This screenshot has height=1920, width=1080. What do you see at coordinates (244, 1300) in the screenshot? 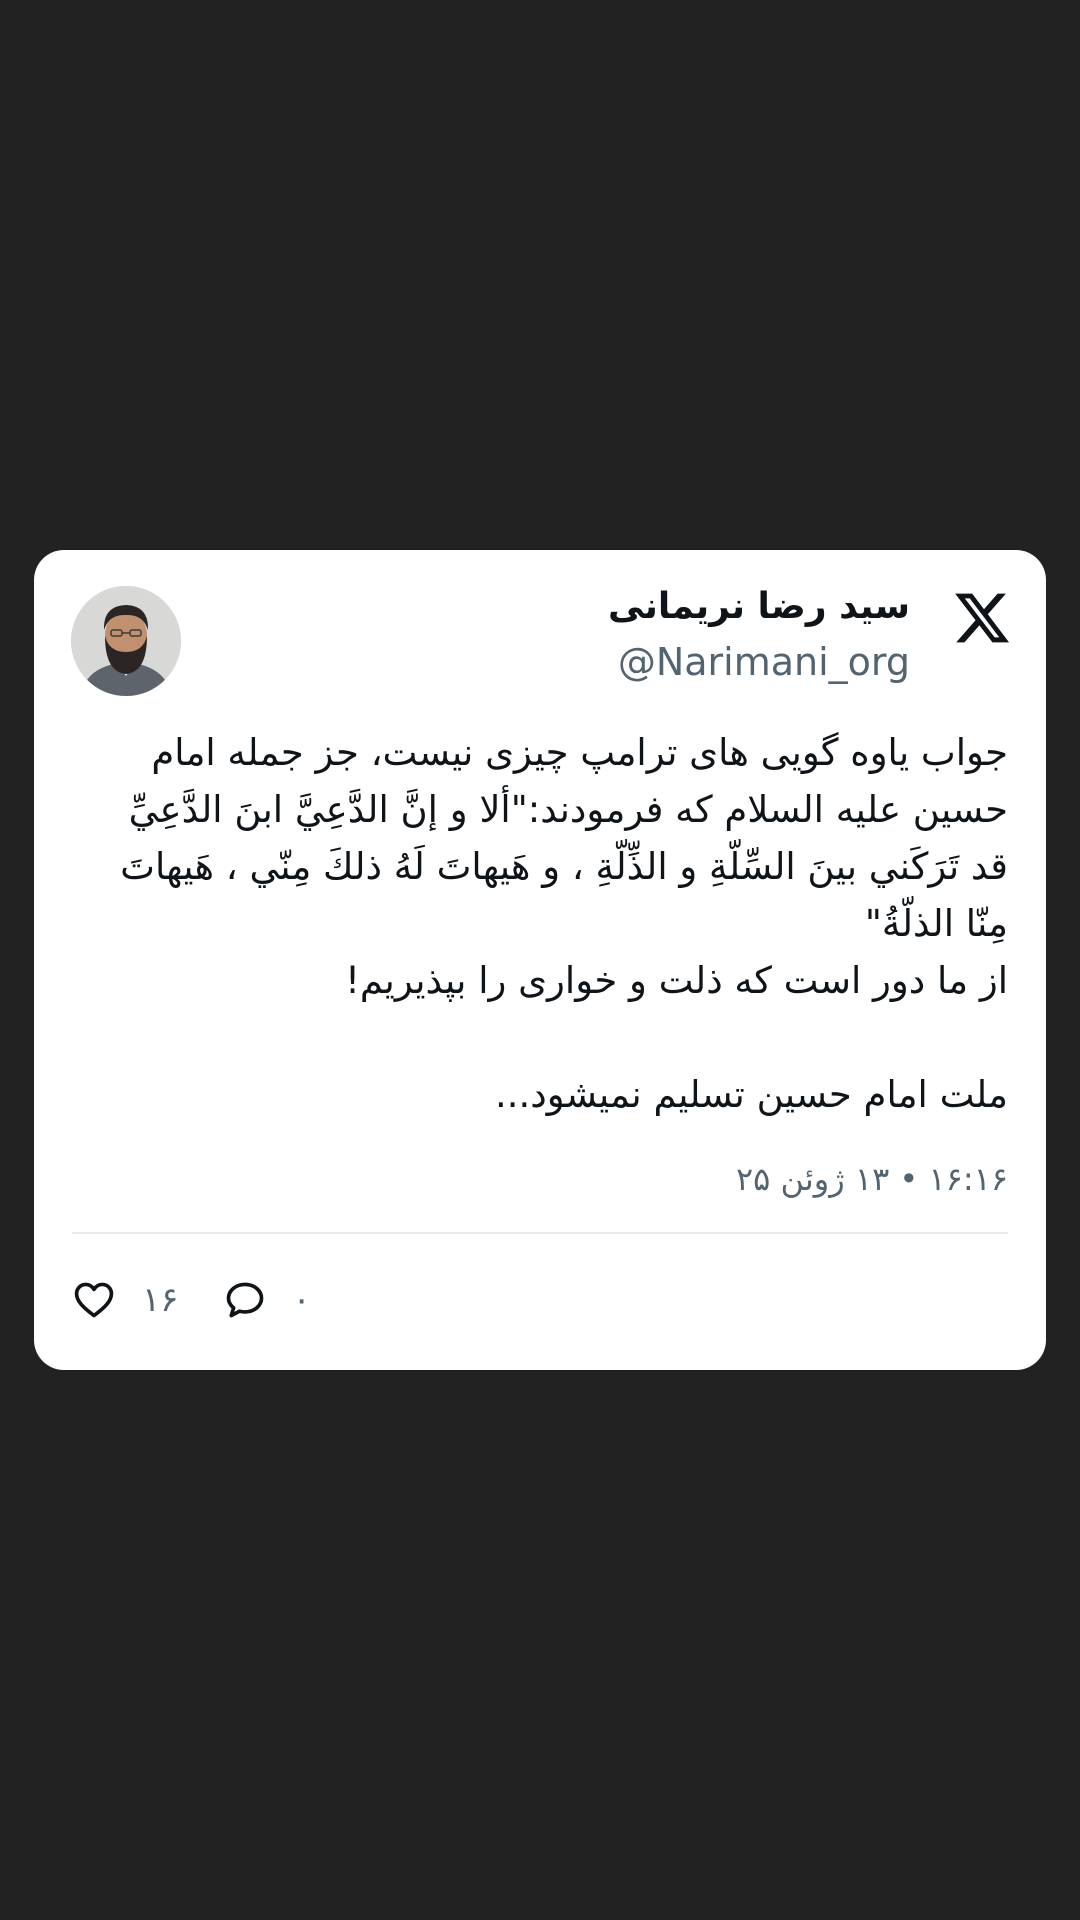
I see `comment-icon` at bounding box center [244, 1300].